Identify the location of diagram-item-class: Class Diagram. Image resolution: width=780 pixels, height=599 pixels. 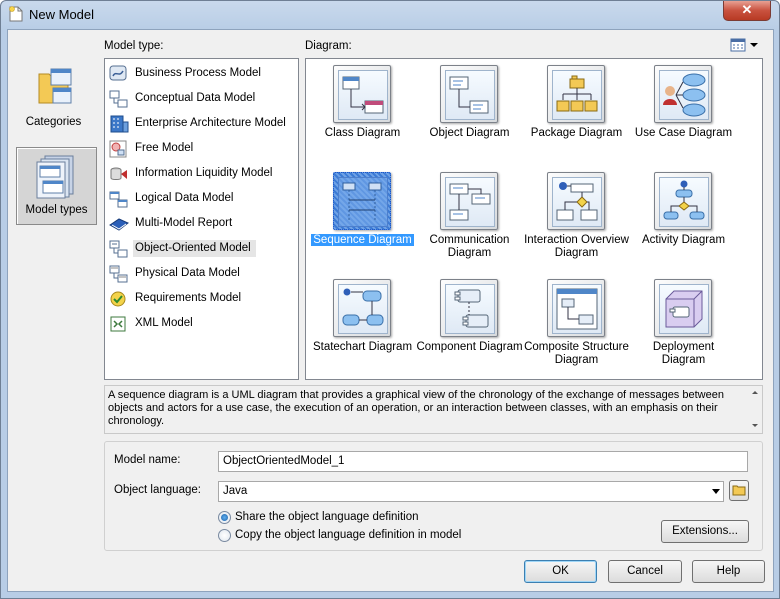
(362, 112).